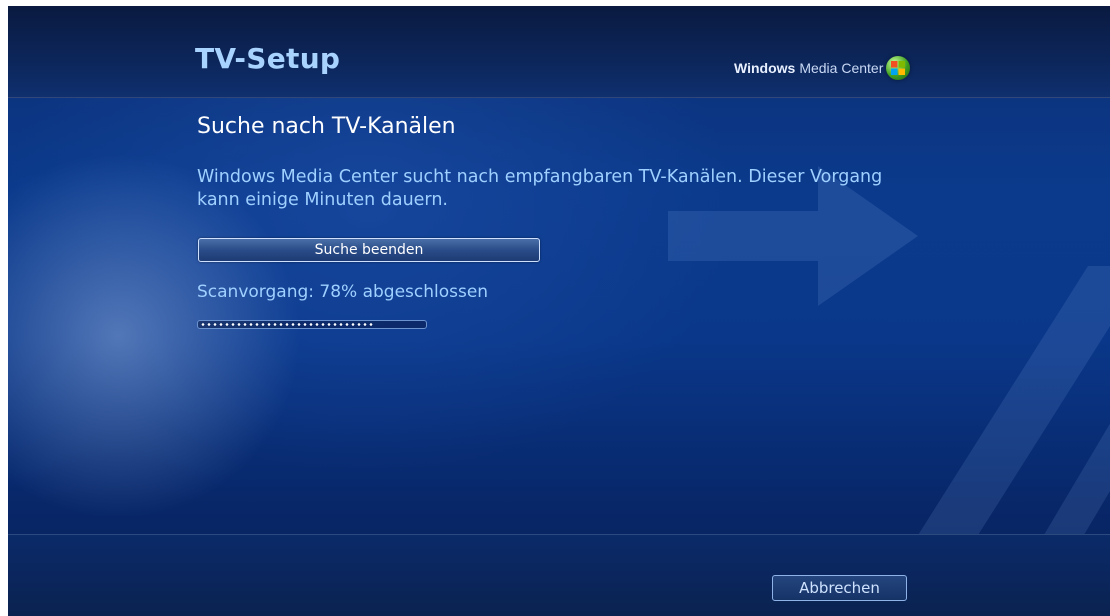 This screenshot has height=616, width=1110. What do you see at coordinates (287, 324) in the screenshot?
I see `scan-progress-fill` at bounding box center [287, 324].